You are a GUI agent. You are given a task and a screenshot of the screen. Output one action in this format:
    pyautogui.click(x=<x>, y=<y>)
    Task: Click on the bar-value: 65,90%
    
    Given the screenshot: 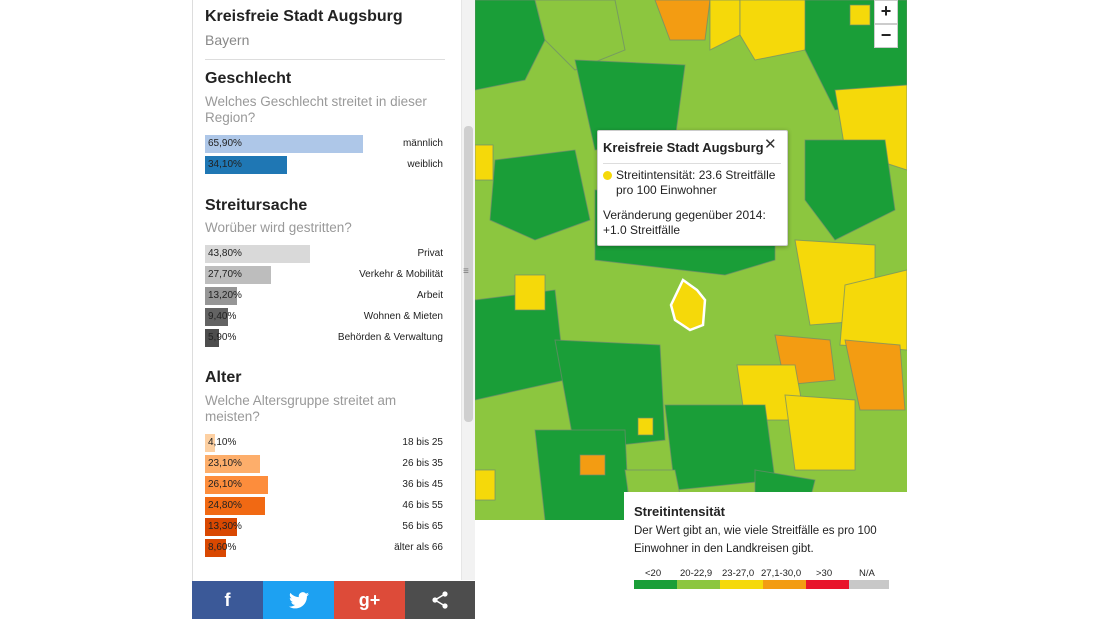 What is the action you would take?
    pyautogui.click(x=225, y=143)
    